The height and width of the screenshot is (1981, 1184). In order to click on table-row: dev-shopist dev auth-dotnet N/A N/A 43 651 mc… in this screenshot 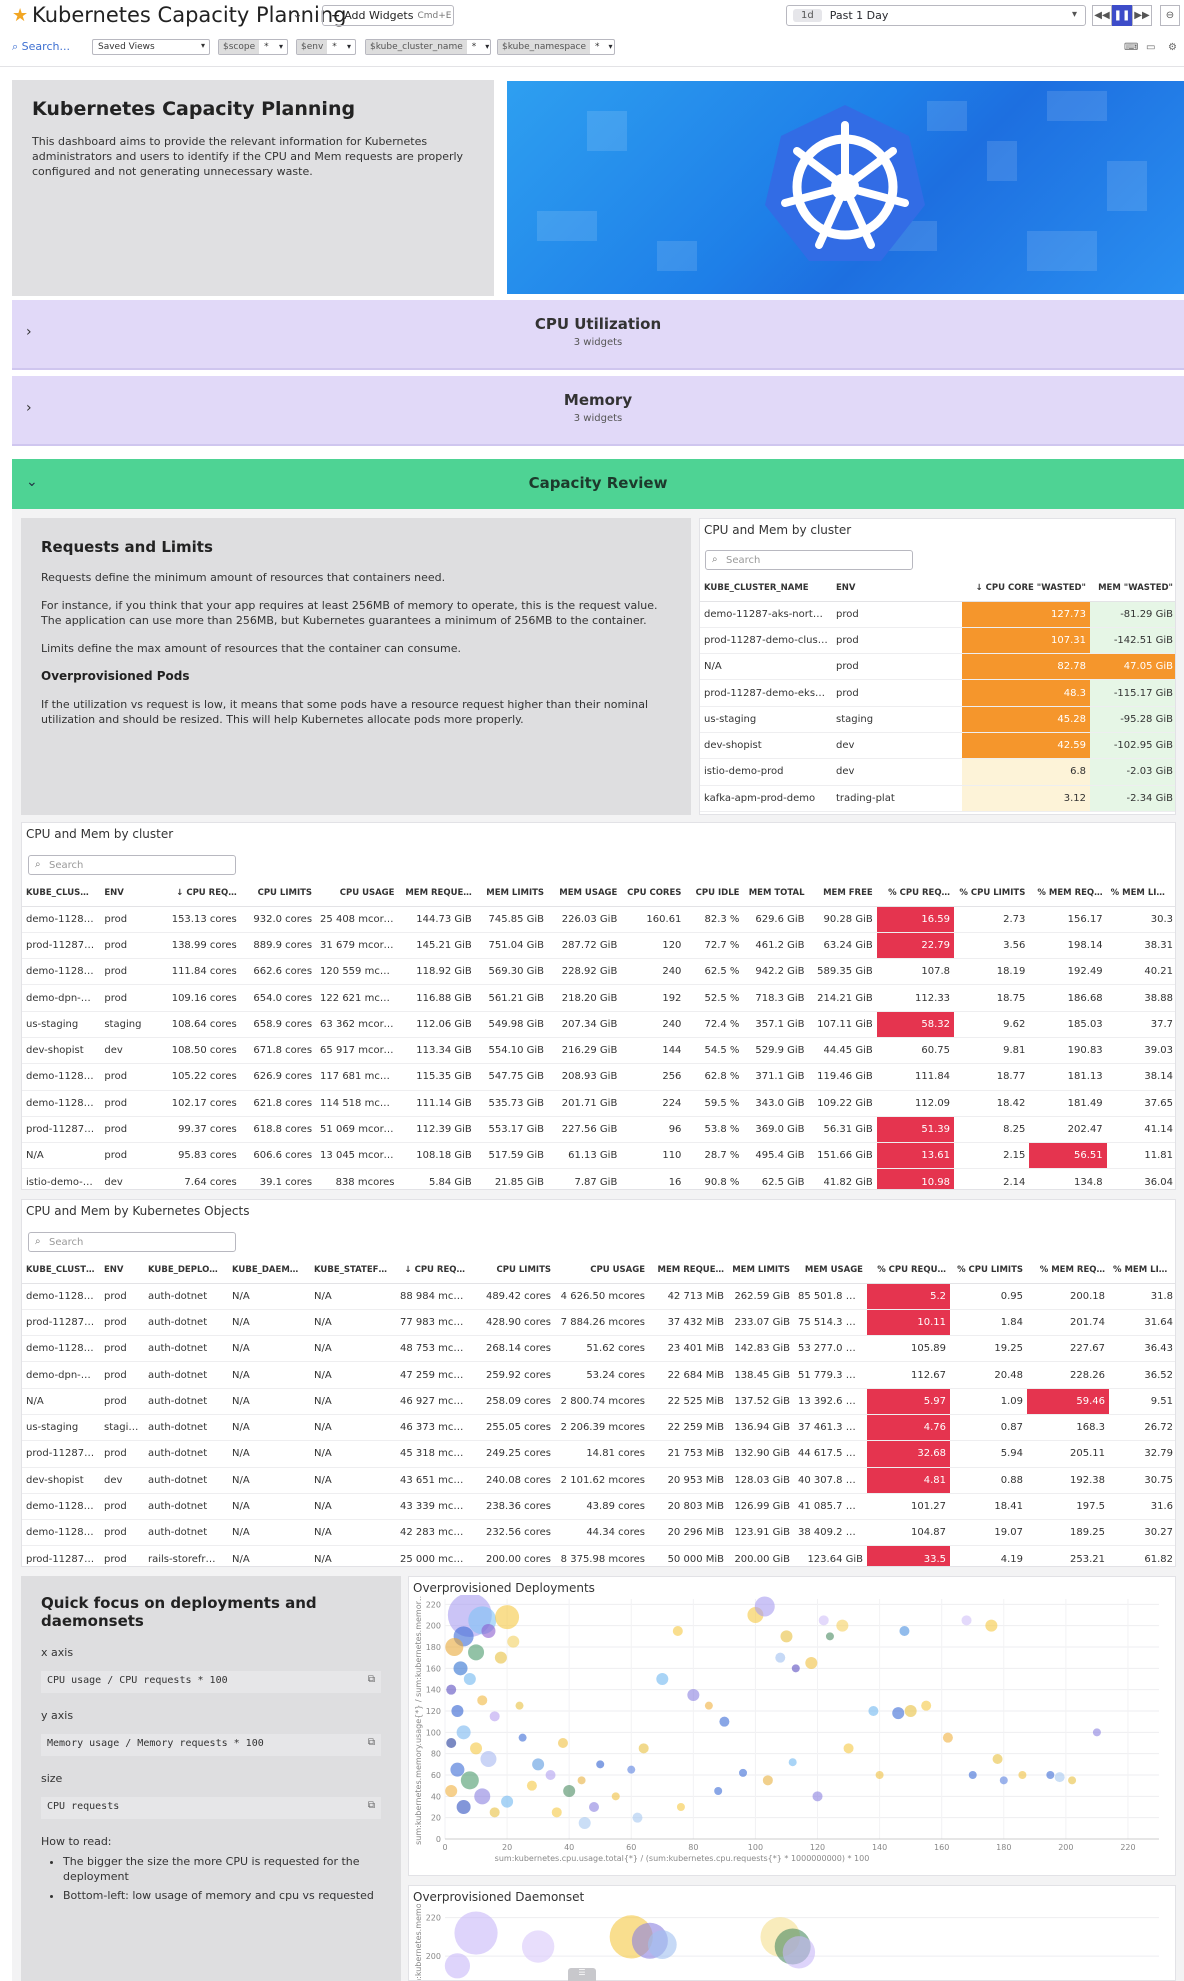, I will do `click(598, 1480)`.